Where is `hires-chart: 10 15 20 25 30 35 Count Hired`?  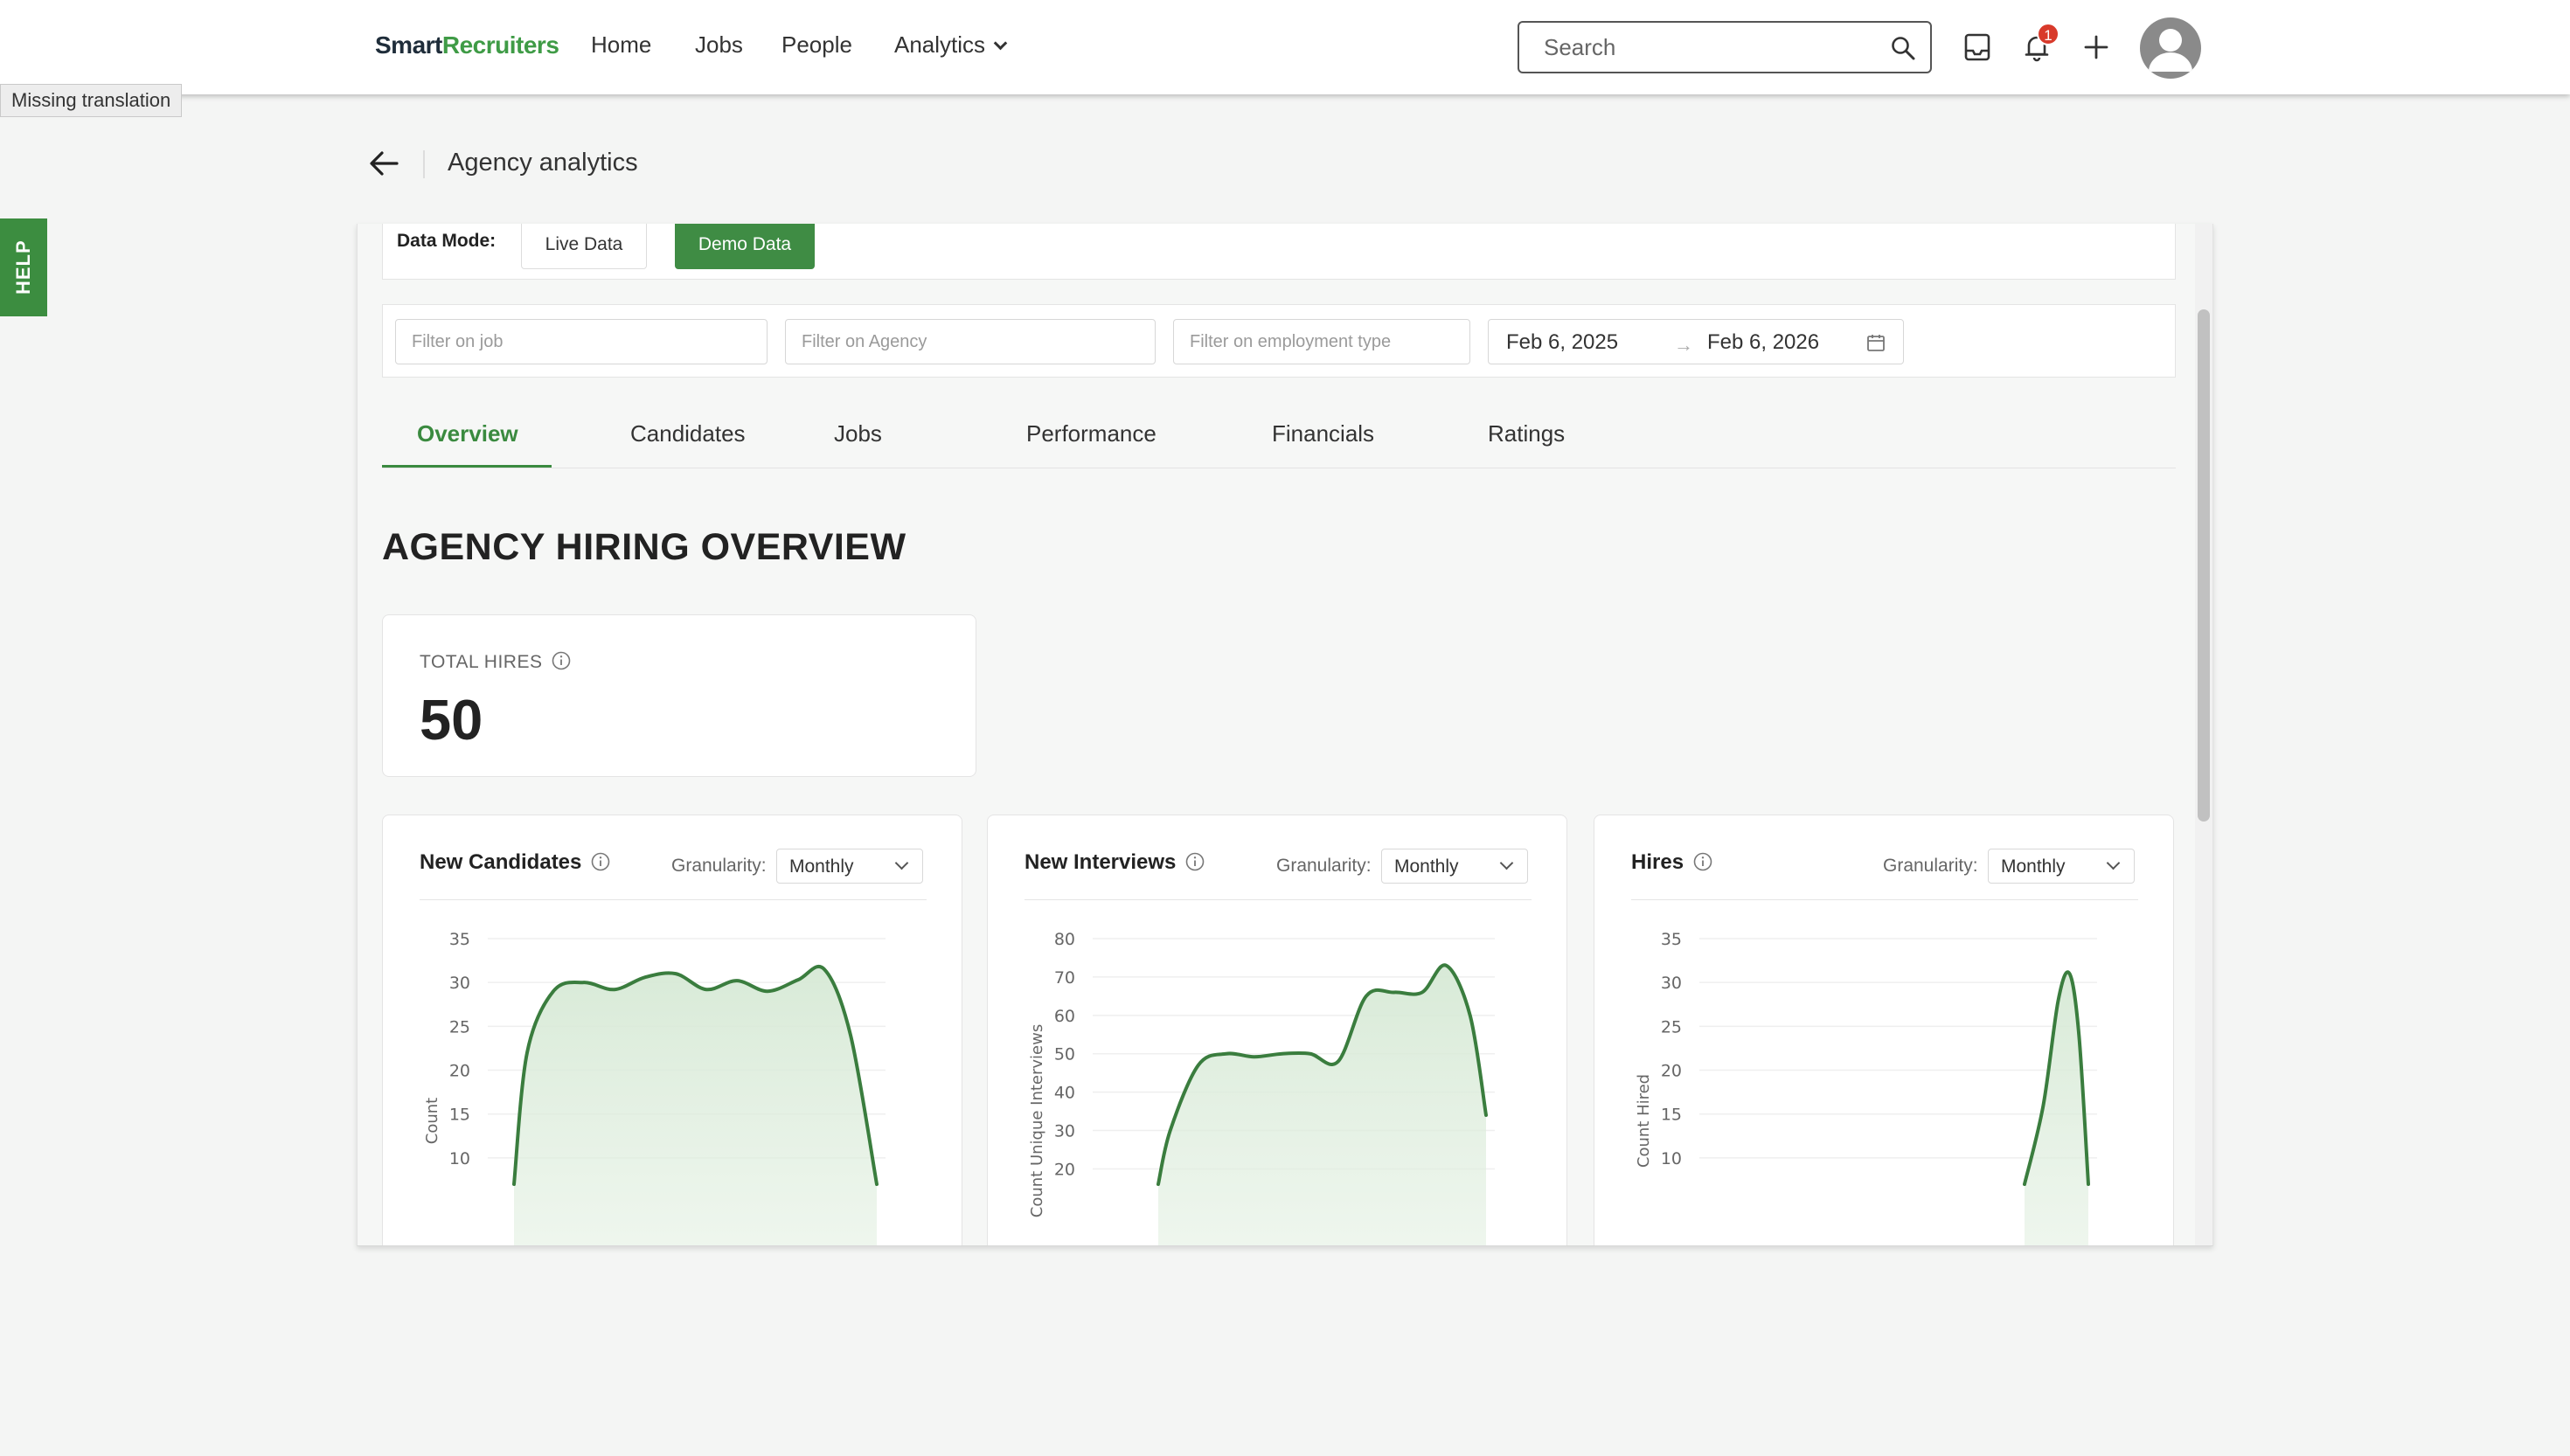
hires-chart: 10 15 20 25 30 35 Count Hired is located at coordinates (1866, 1087).